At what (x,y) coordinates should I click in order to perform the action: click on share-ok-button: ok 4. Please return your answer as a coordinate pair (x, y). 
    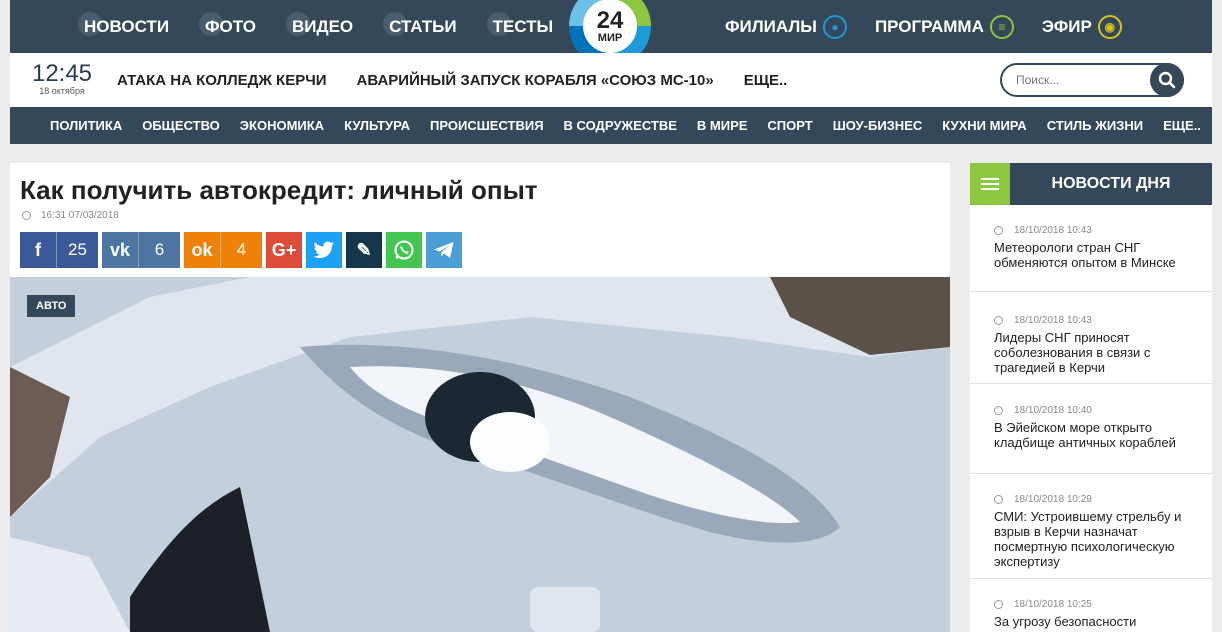
    Looking at the image, I should click on (223, 250).